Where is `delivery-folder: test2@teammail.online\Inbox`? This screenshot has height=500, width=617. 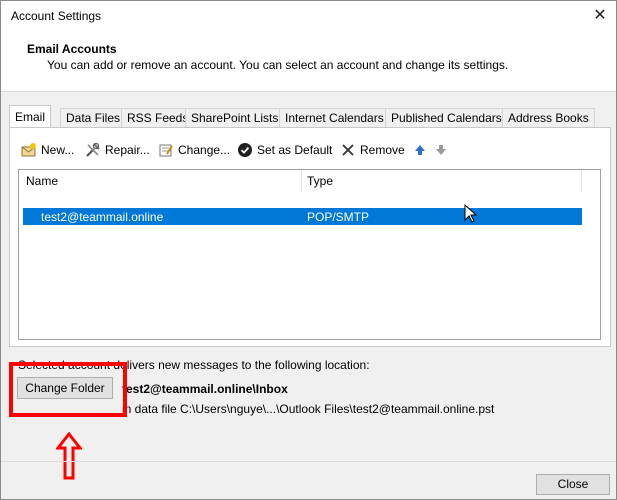 delivery-folder: test2@teammail.online\Inbox is located at coordinates (205, 389).